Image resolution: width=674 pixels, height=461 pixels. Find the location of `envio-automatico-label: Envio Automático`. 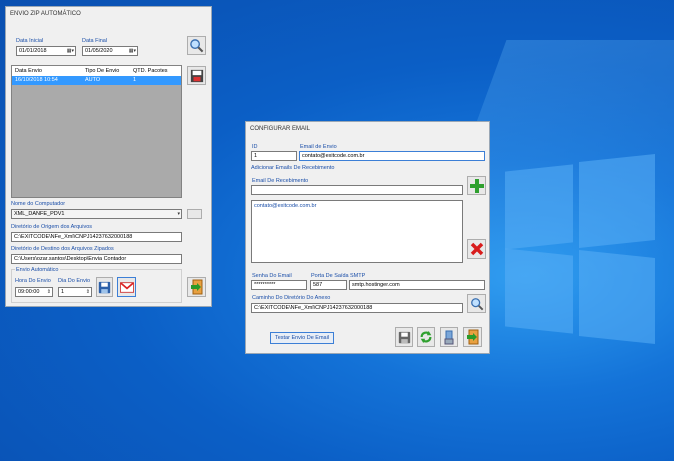

envio-automatico-label: Envio Automático is located at coordinates (37, 270).